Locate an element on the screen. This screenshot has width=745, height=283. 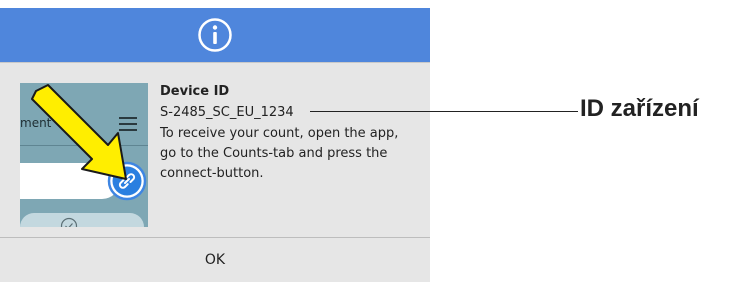
link-icon is located at coordinates (127, 181).